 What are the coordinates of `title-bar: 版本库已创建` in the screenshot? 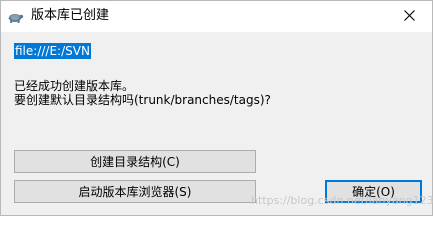 It's located at (216, 16).